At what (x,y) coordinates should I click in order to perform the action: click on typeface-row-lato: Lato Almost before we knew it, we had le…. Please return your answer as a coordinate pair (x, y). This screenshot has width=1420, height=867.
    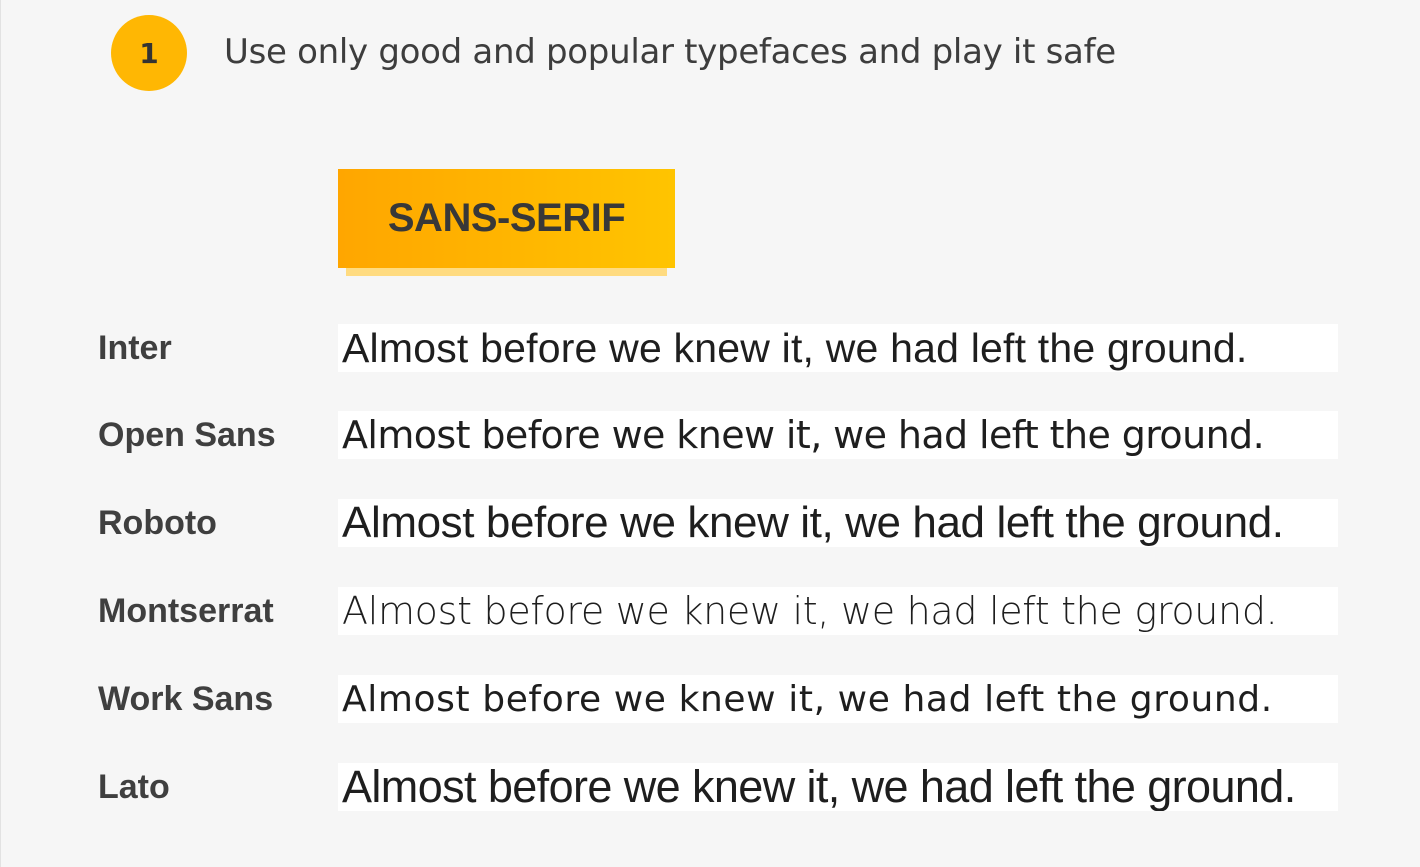
    Looking at the image, I should click on (710, 787).